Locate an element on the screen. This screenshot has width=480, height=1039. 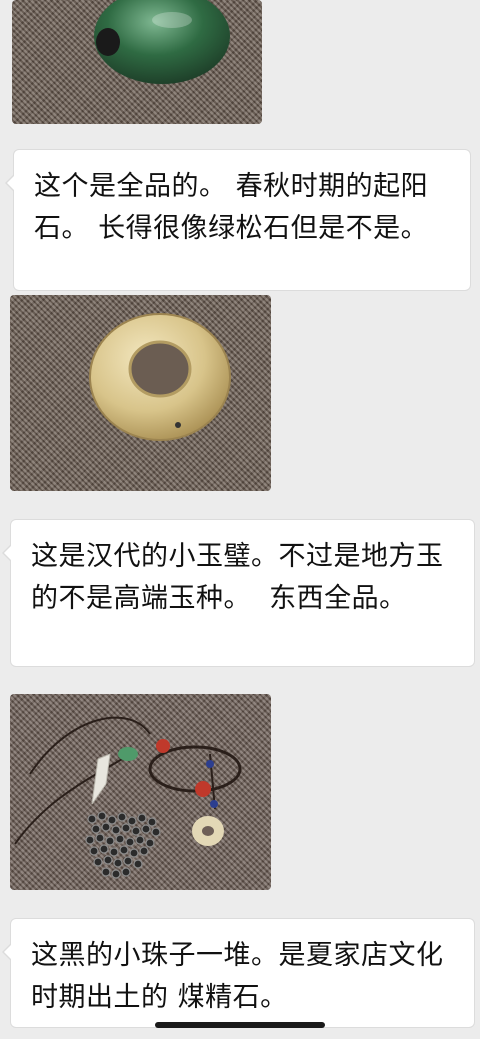
message-text-1: 这个是全品的。 春秋时期的起阳石。 长得很像绿松石但是不是。 is located at coordinates (231, 207).